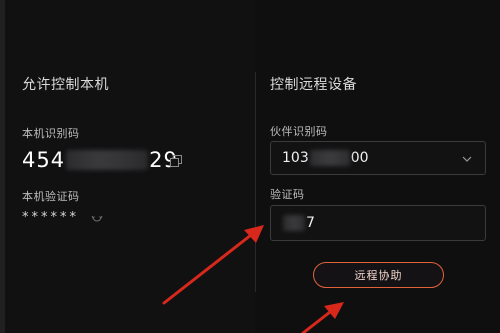 The image size is (500, 333). Describe the element at coordinates (51, 196) in the screenshot. I see `password-label: 本机验证码` at that location.